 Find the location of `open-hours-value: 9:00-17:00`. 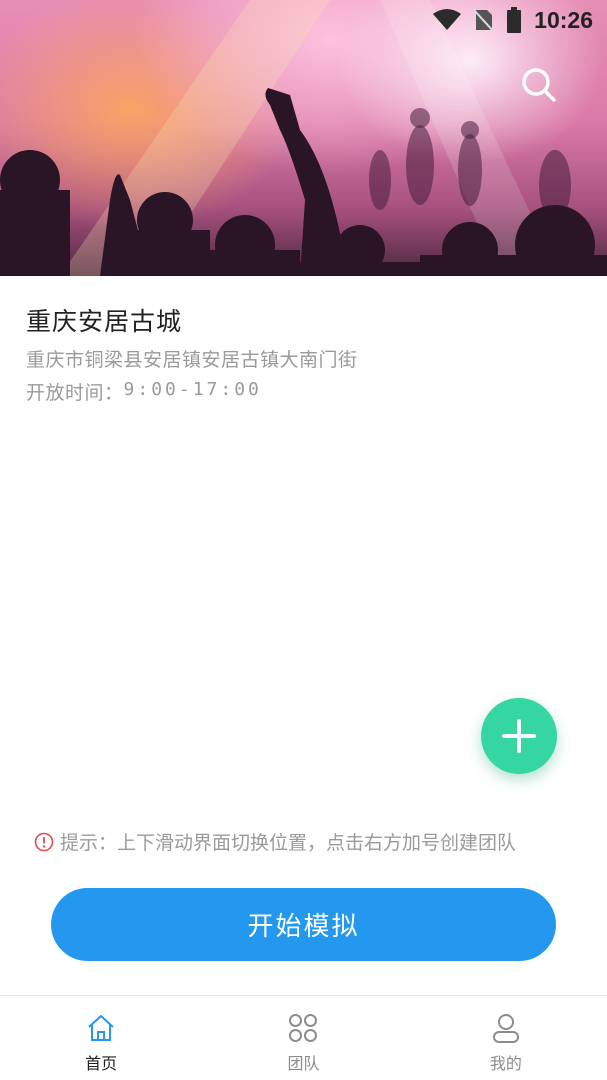

open-hours-value: 9:00-17:00 is located at coordinates (192, 389).